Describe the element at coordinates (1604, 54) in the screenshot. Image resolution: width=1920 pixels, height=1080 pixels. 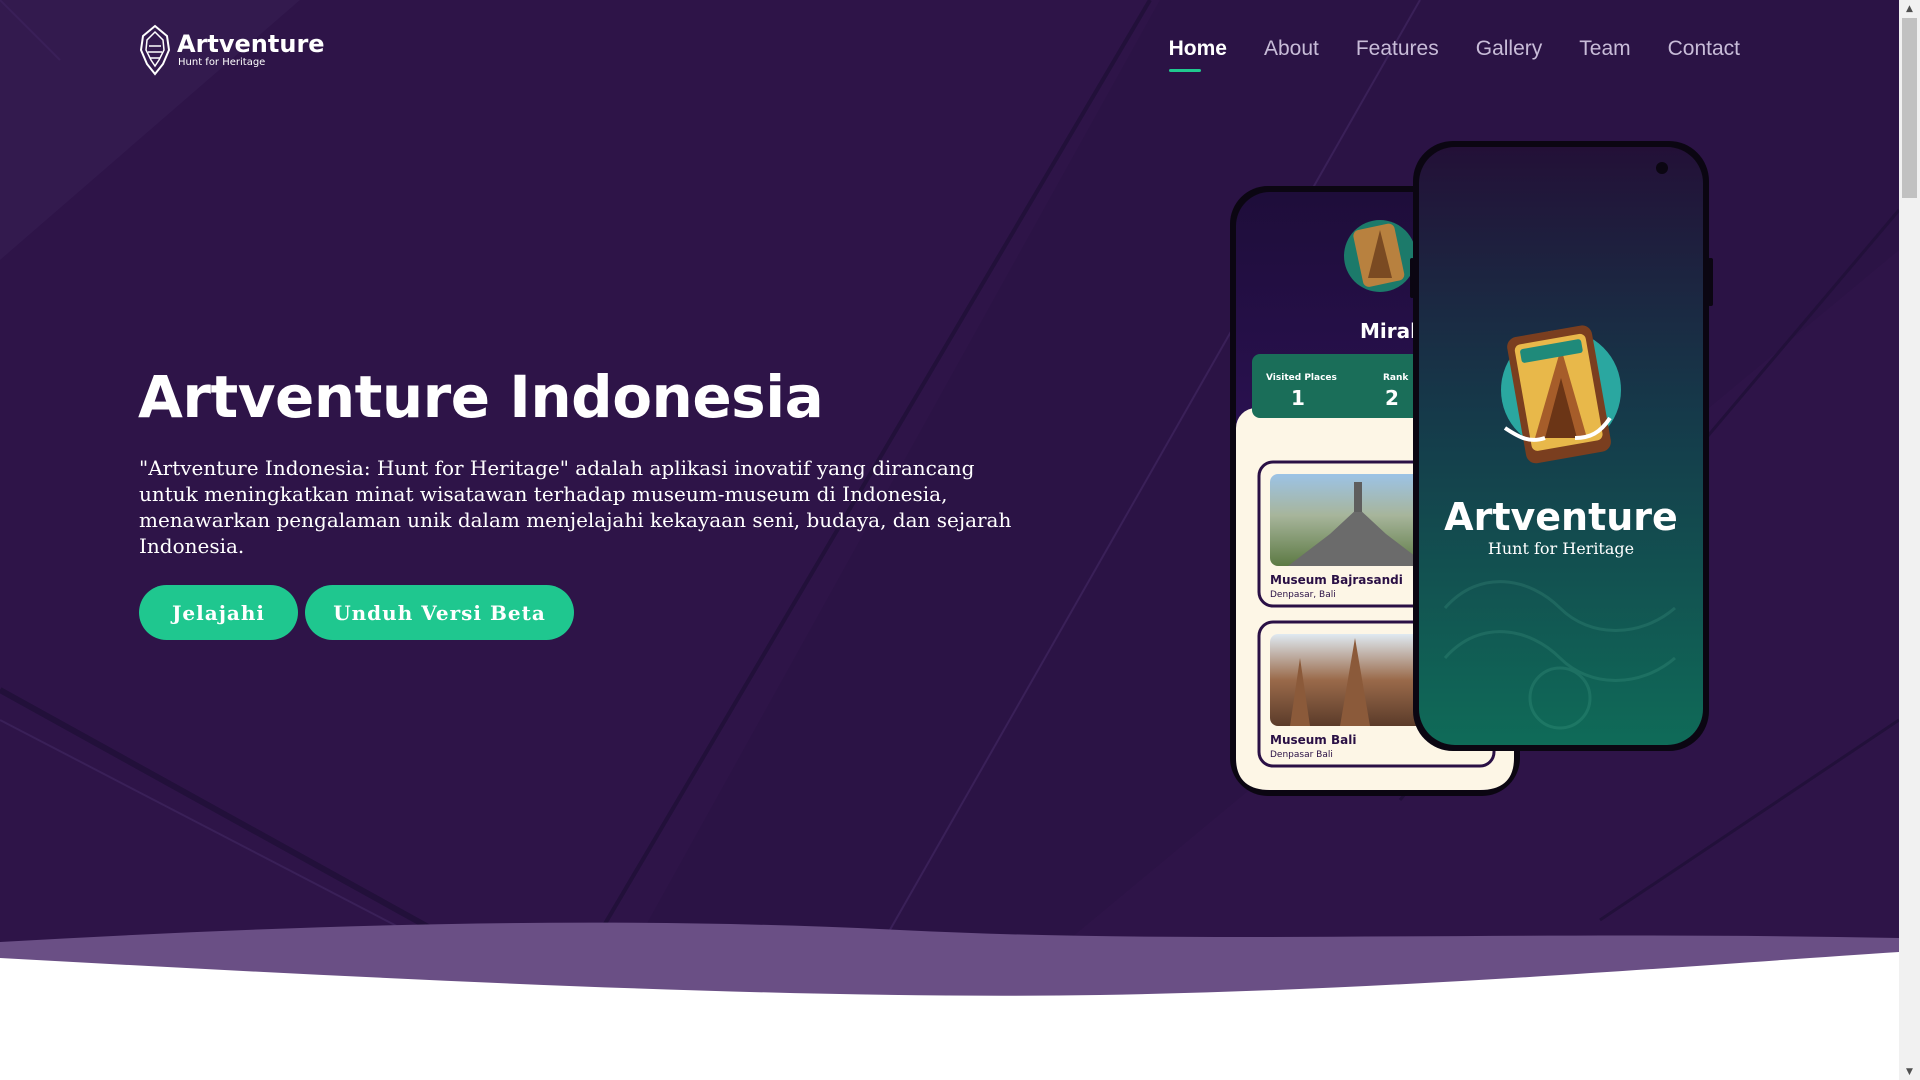
I see `nav-team: Team` at that location.